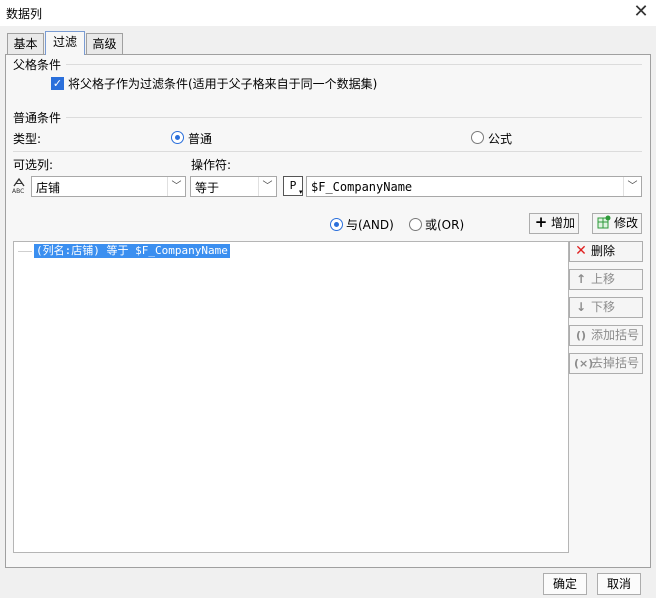 The height and width of the screenshot is (598, 656). I want to click on remove-bracket-button: (×)去掉括号, so click(606, 363).